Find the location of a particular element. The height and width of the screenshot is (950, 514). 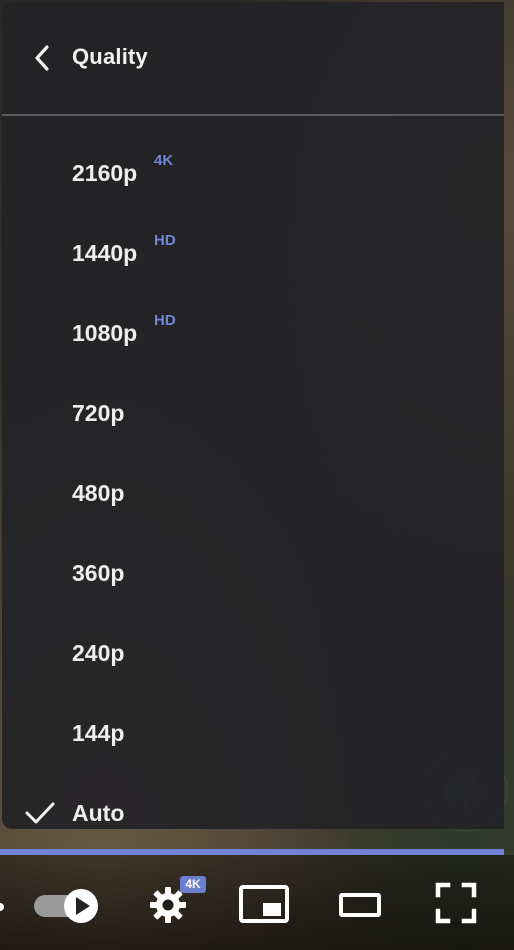

quality-badge: 4K is located at coordinates (193, 884).